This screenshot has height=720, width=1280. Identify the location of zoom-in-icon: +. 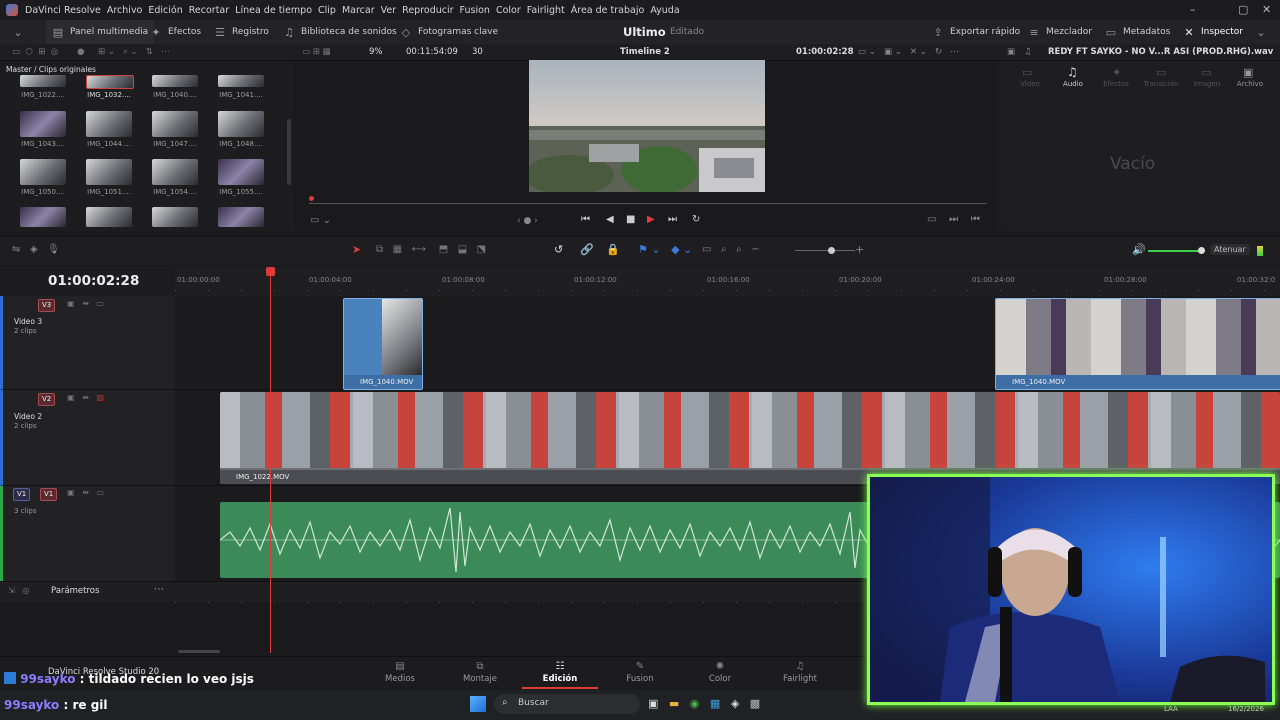
(859, 249).